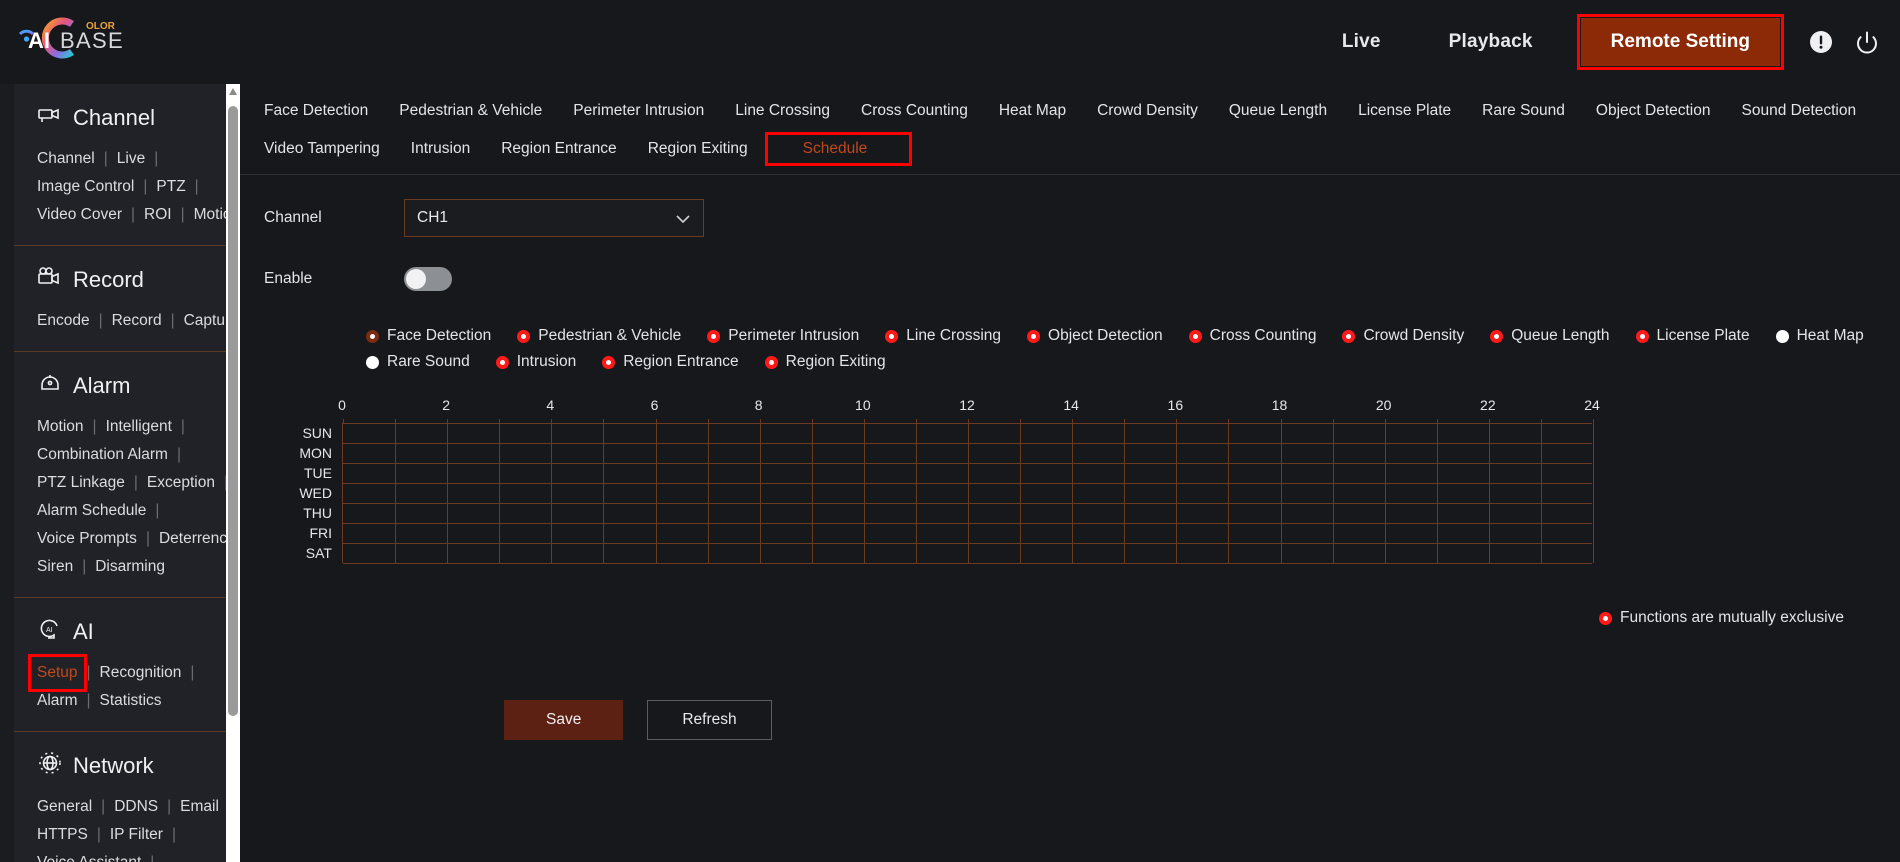 Image resolution: width=1900 pixels, height=862 pixels. What do you see at coordinates (57, 701) in the screenshot?
I see `sidebar-item-alarm: Alarm` at bounding box center [57, 701].